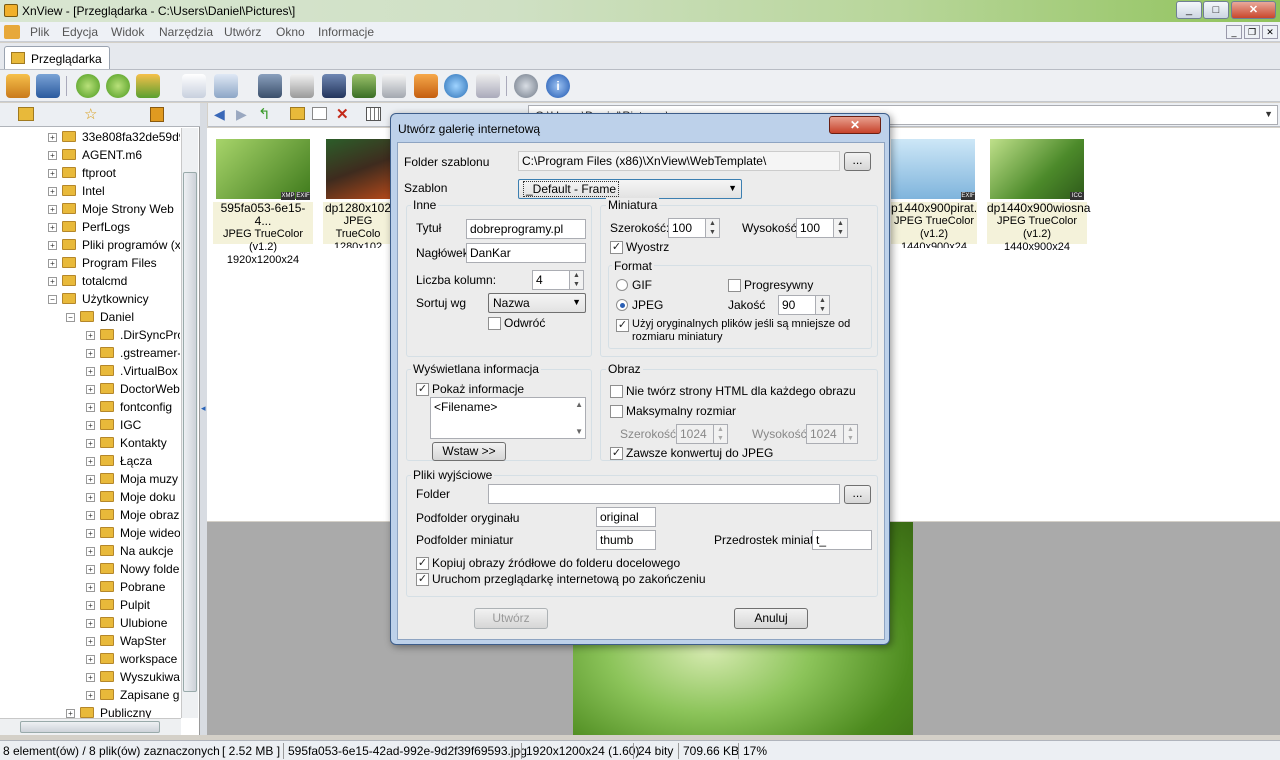 Image resolution: width=1280 pixels, height=760 pixels. Describe the element at coordinates (90, 425) in the screenshot. I see `tree-item: + IGC` at that location.